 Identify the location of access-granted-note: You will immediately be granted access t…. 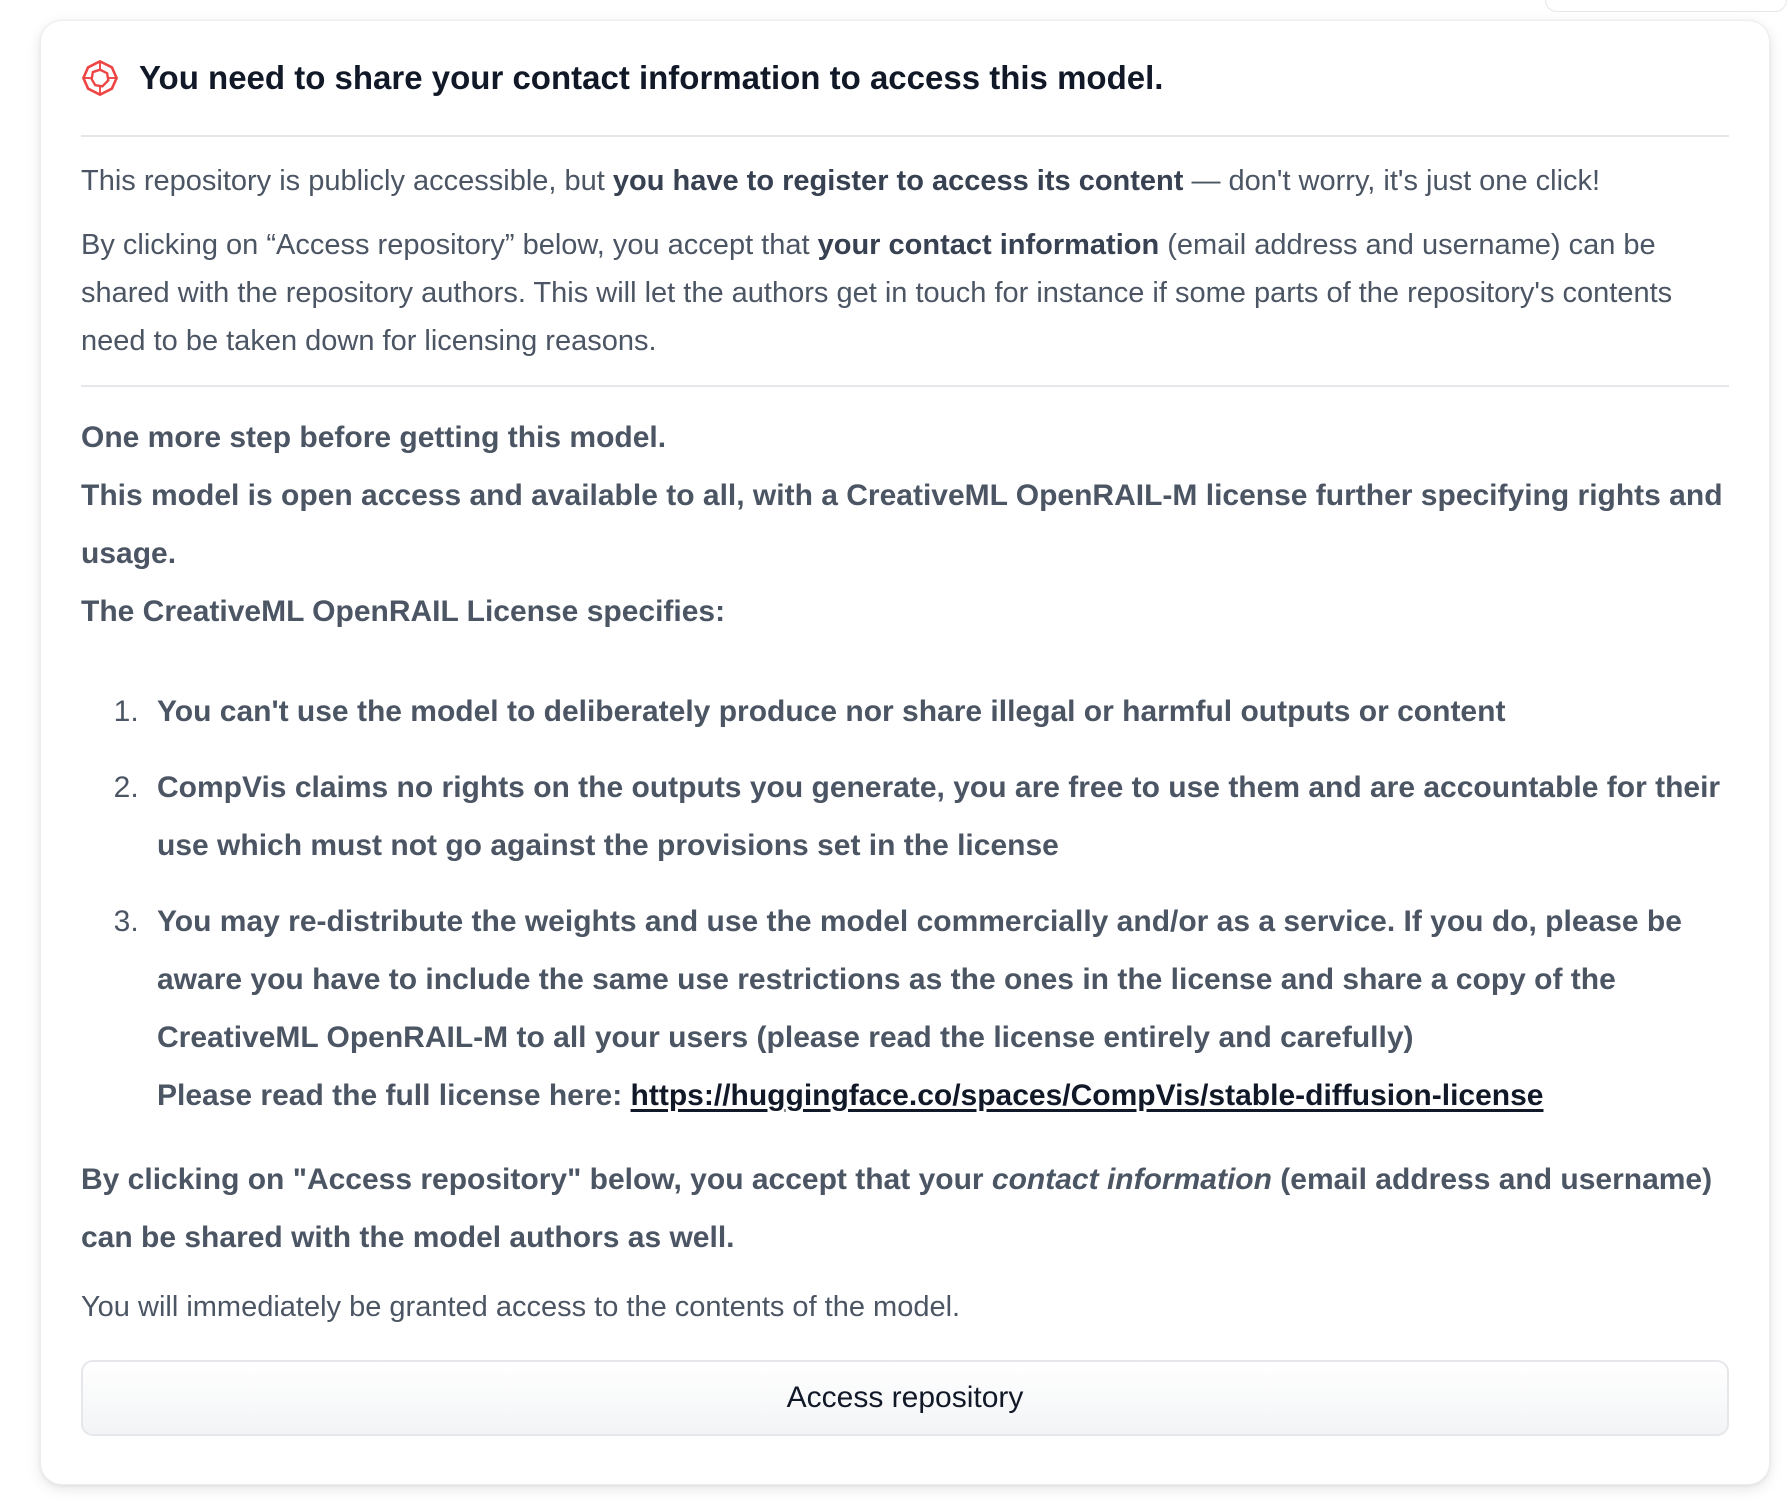
(521, 1307).